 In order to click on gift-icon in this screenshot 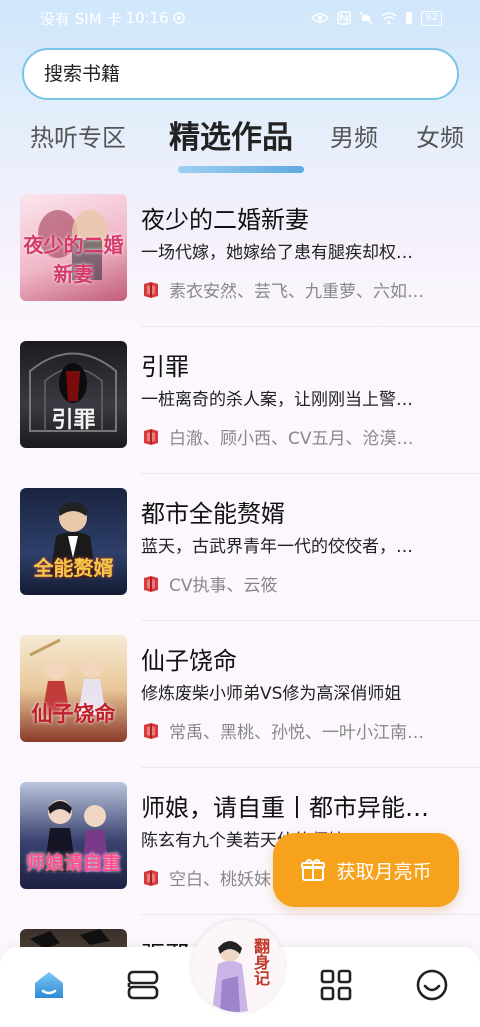, I will do `click(313, 869)`.